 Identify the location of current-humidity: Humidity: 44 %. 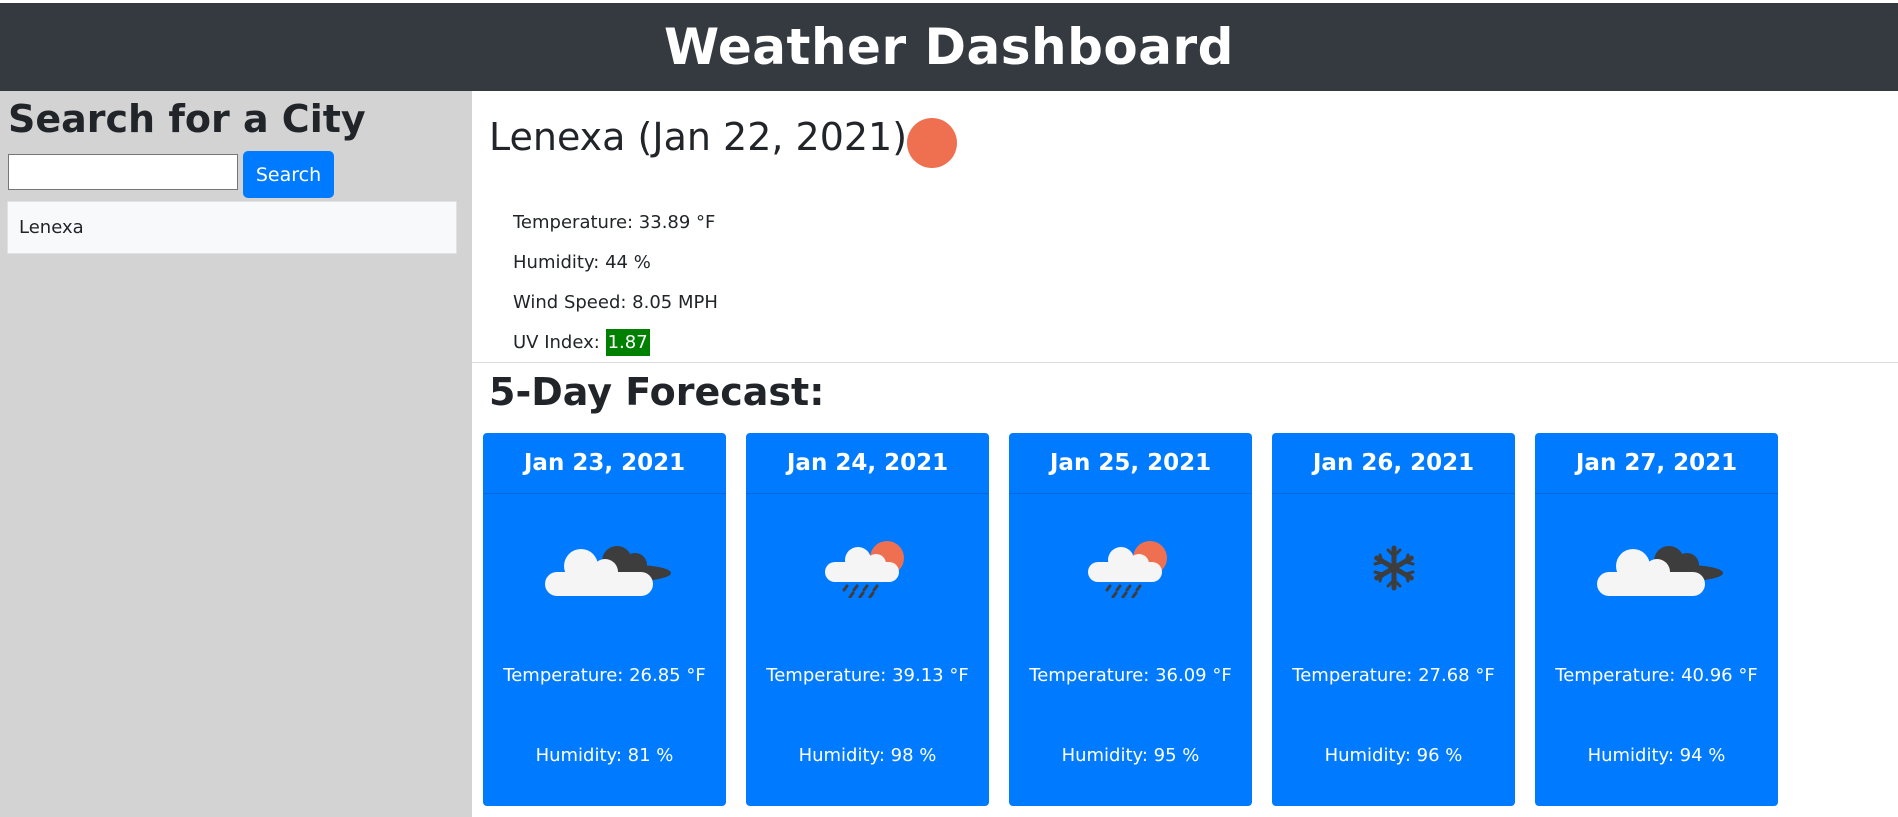
(582, 262).